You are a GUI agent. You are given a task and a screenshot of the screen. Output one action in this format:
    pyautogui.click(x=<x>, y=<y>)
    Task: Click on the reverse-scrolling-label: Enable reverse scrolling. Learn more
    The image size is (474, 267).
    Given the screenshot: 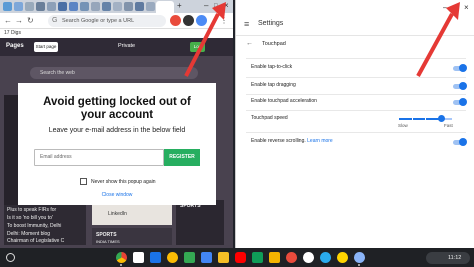 What is the action you would take?
    pyautogui.click(x=292, y=141)
    